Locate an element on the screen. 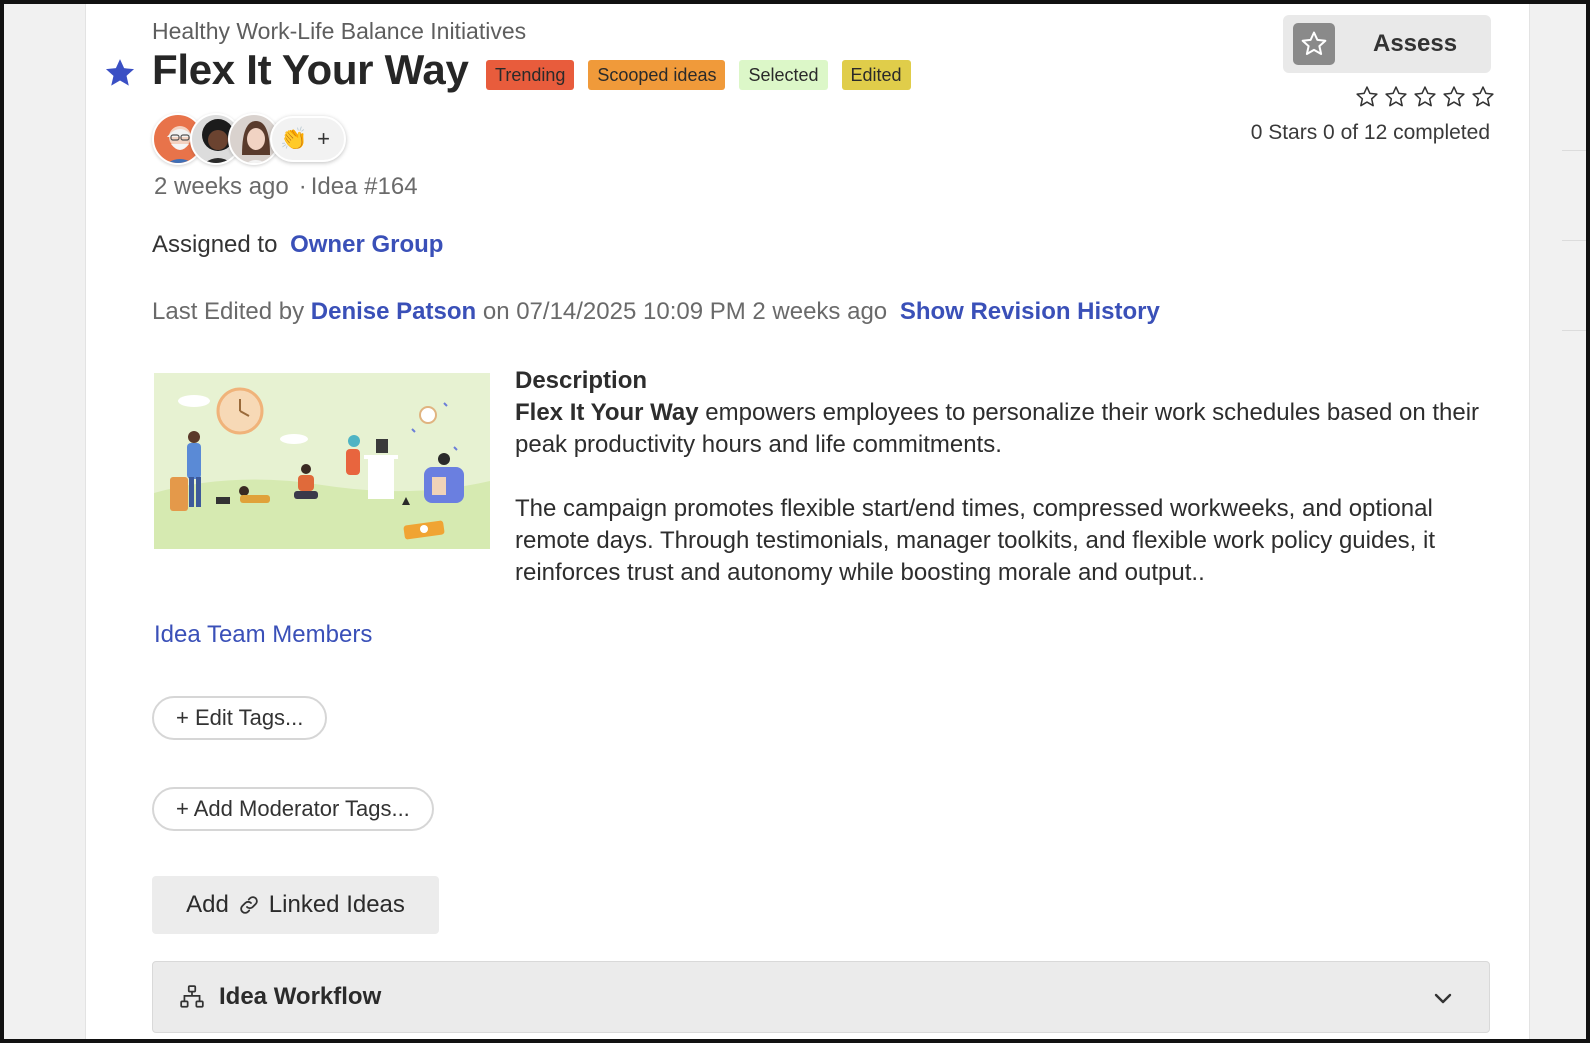 Image resolution: width=1590 pixels, height=1043 pixels. assignment-line: Assigned to Owner Group is located at coordinates (297, 245).